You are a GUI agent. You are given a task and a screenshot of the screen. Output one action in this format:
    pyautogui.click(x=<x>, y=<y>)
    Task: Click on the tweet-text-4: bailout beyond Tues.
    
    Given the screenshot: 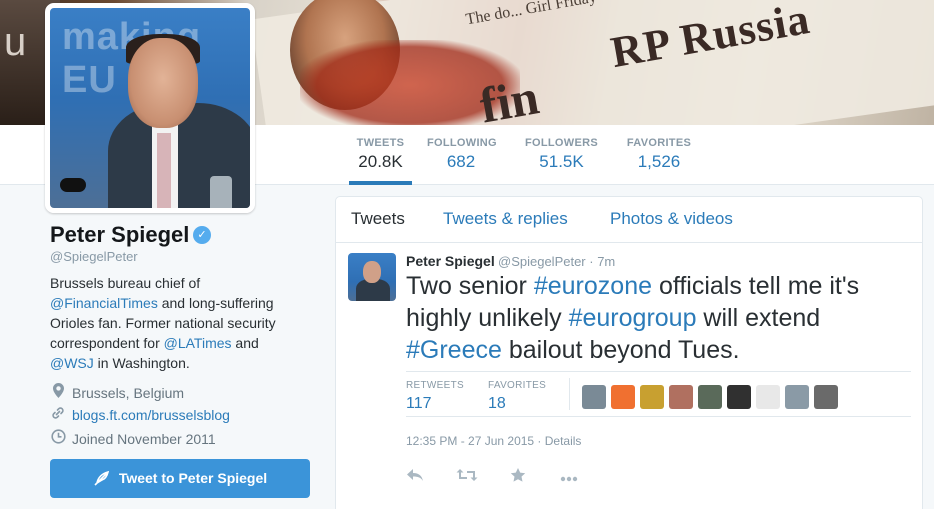 What is the action you would take?
    pyautogui.click(x=620, y=350)
    